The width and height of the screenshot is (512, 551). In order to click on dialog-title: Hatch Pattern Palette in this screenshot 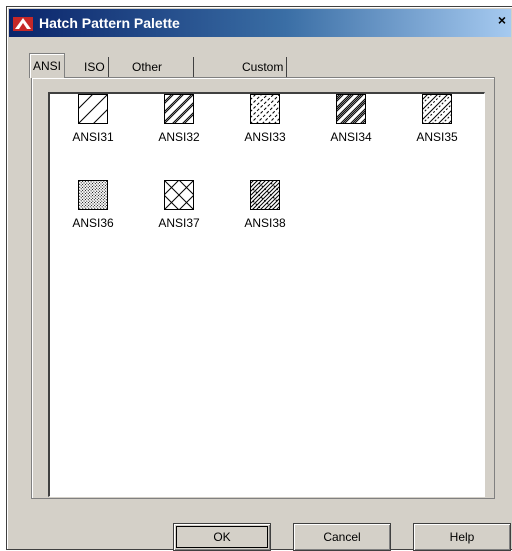, I will do `click(109, 23)`.